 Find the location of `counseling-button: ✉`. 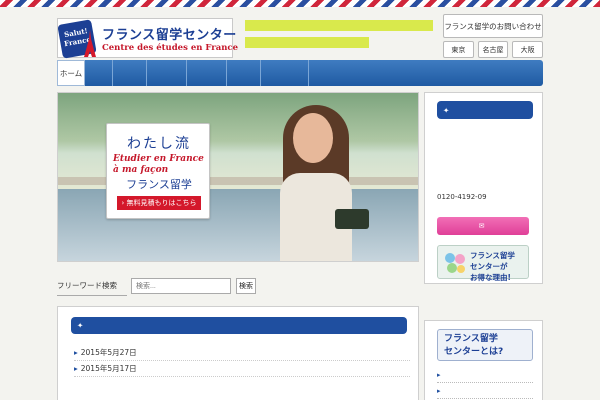

counseling-button: ✉ is located at coordinates (483, 226).